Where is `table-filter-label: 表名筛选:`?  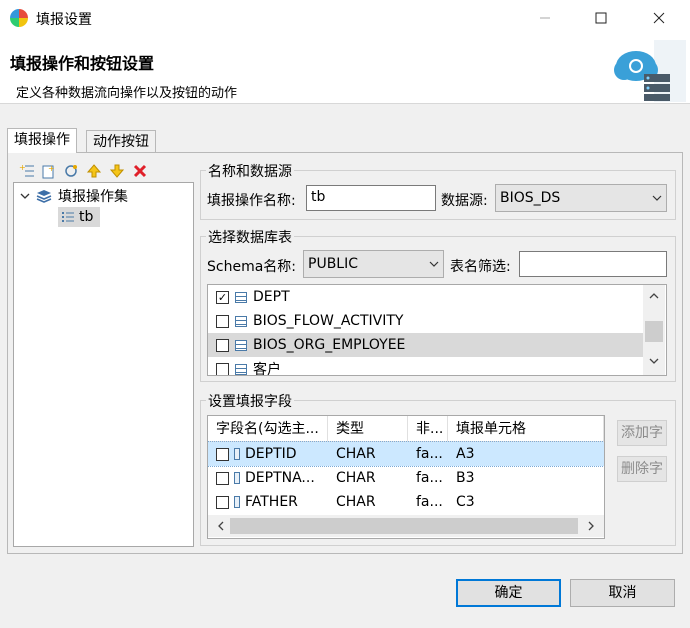 table-filter-label: 表名筛选: is located at coordinates (480, 267).